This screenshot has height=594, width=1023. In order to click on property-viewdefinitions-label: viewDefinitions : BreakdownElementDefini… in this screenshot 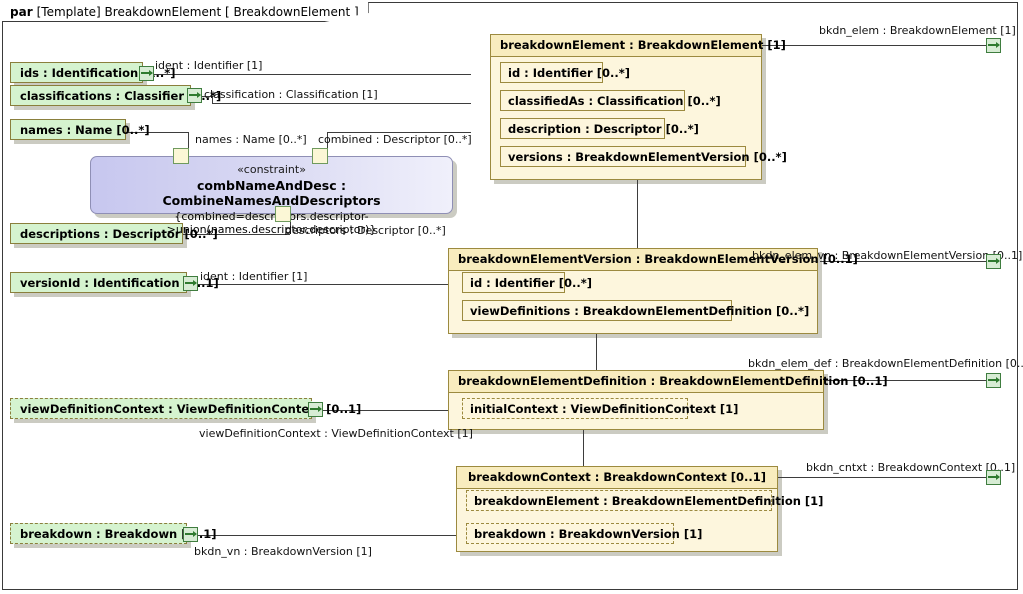, I will do `click(640, 310)`.